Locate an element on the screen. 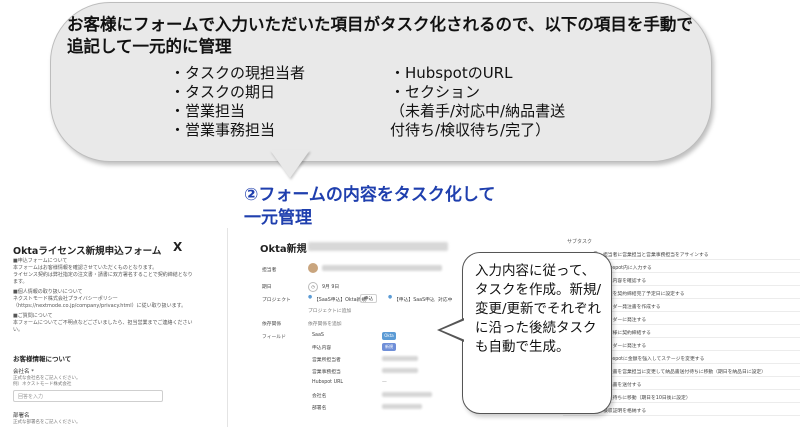  field-sales-admin: 営業事務担当 is located at coordinates (326, 372).